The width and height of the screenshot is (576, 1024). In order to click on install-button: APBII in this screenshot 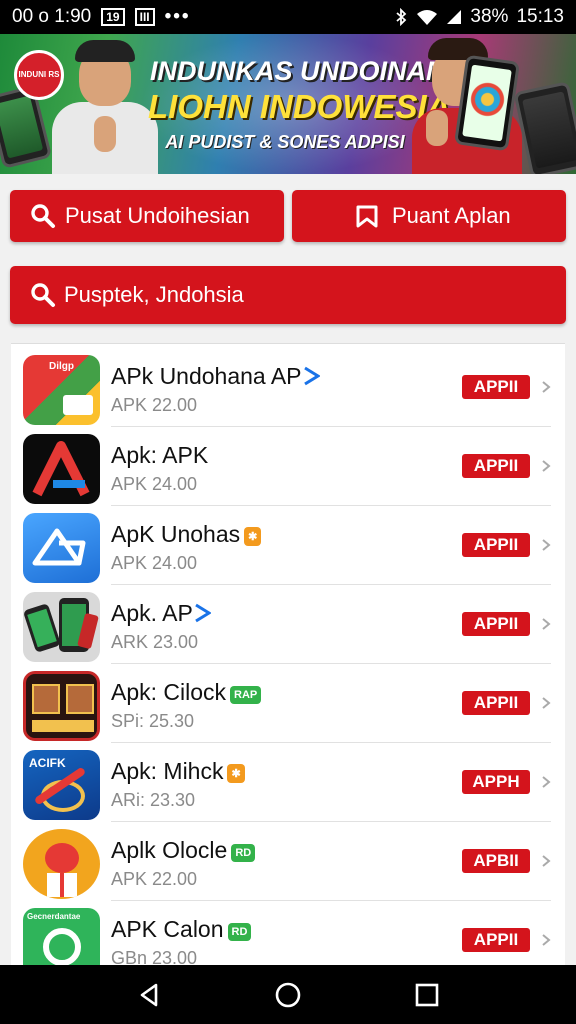, I will do `click(496, 861)`.